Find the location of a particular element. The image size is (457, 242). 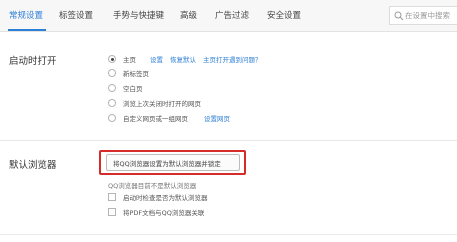

search-icon is located at coordinates (399, 16).